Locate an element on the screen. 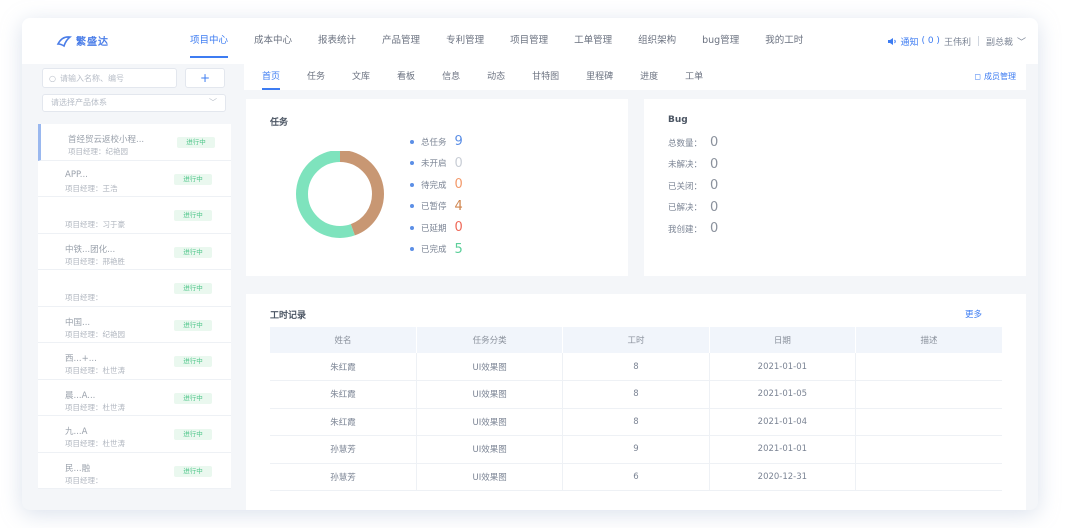  bug-stat-label: 我创建： is located at coordinates (685, 229).